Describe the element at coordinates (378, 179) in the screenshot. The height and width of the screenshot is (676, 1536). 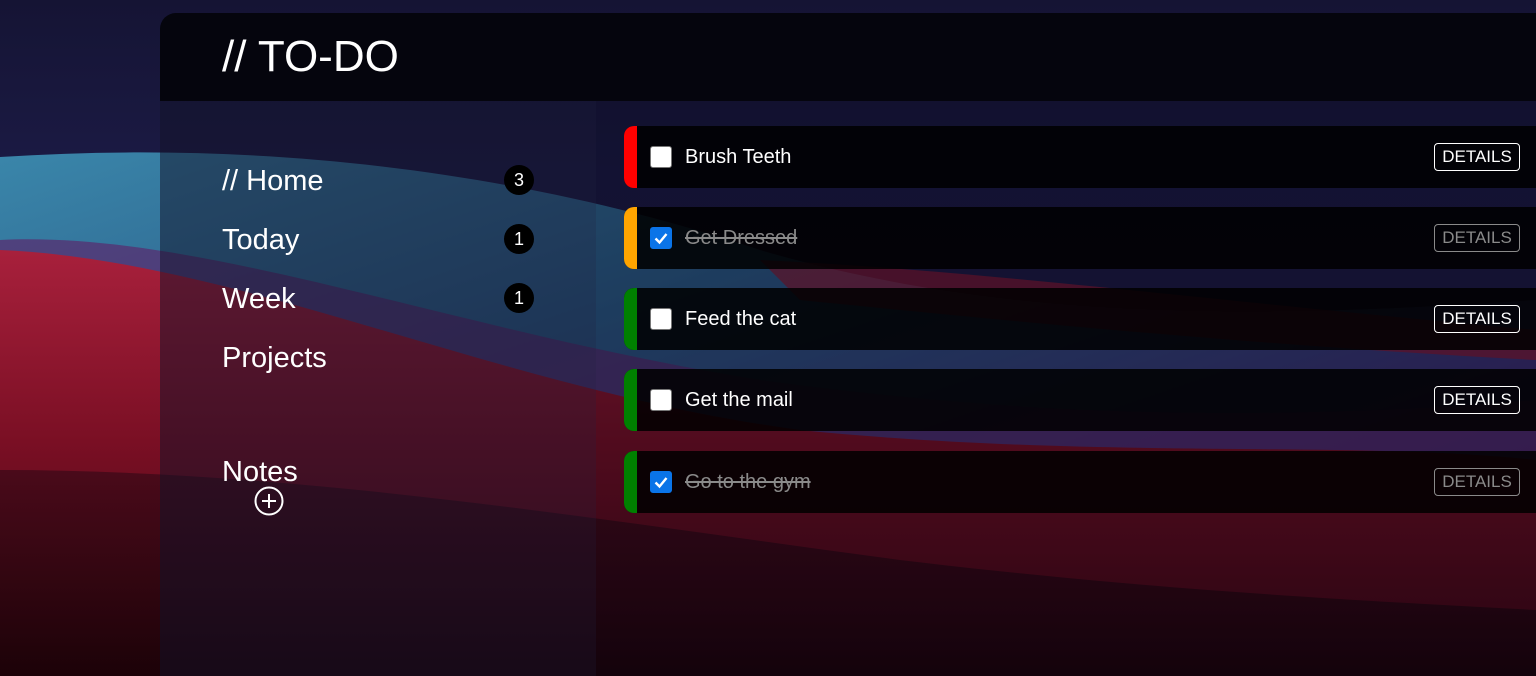
I see `sidebar-item-home: // Home 3` at that location.